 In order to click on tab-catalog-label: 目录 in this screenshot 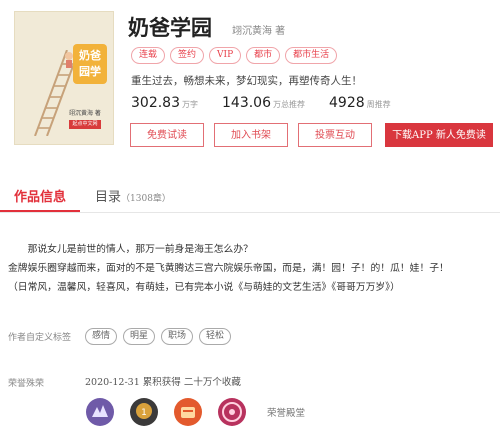, I will do `click(108, 197)`.